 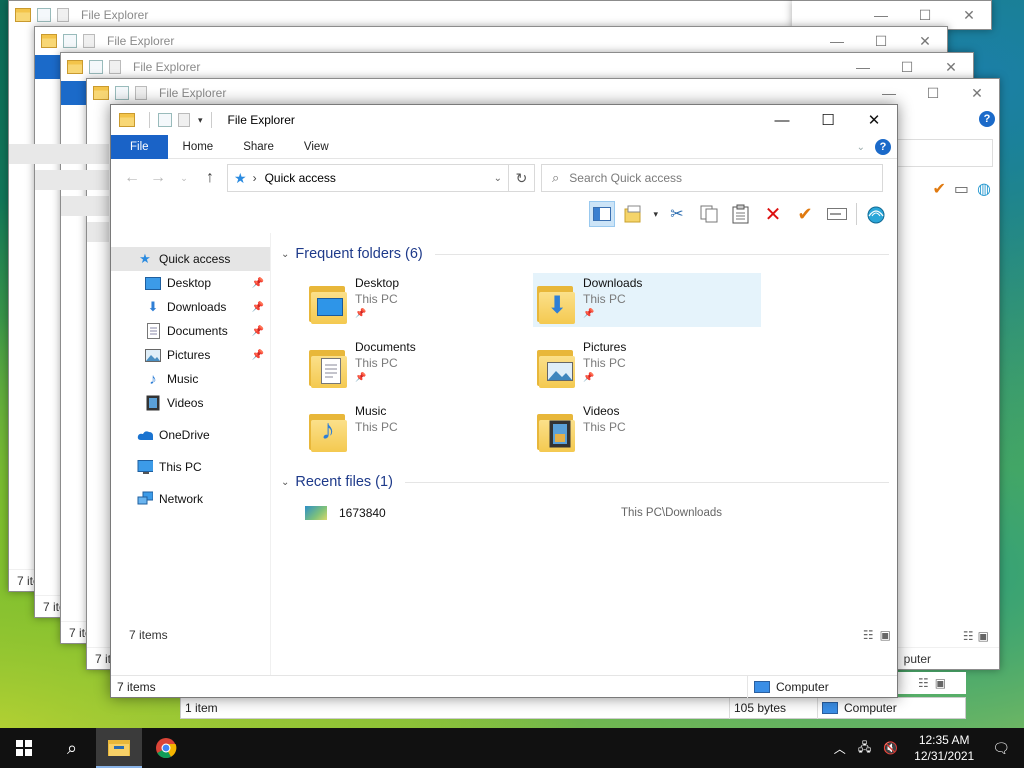 I want to click on sidebar-item-quick-access: ★ Quick access, so click(x=190, y=259).